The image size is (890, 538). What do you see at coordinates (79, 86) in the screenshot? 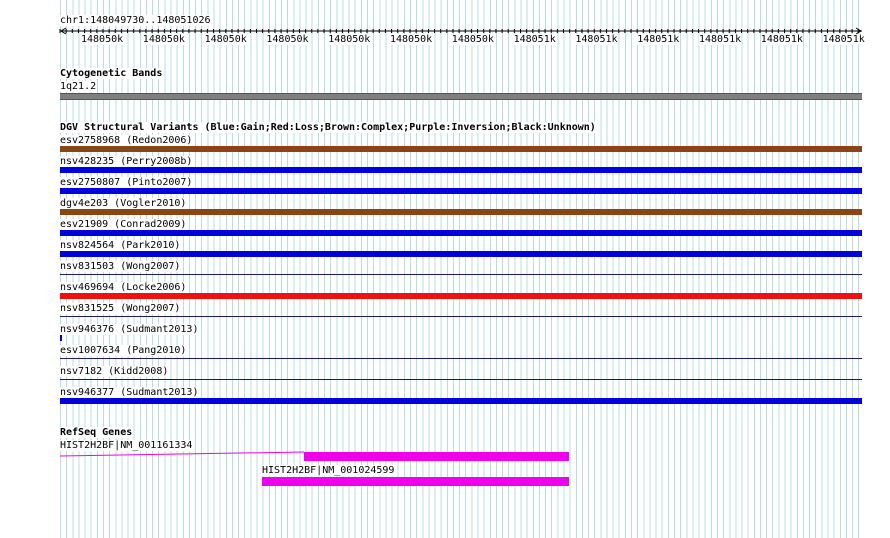
I see `cytoband-label: 1q21.2` at bounding box center [79, 86].